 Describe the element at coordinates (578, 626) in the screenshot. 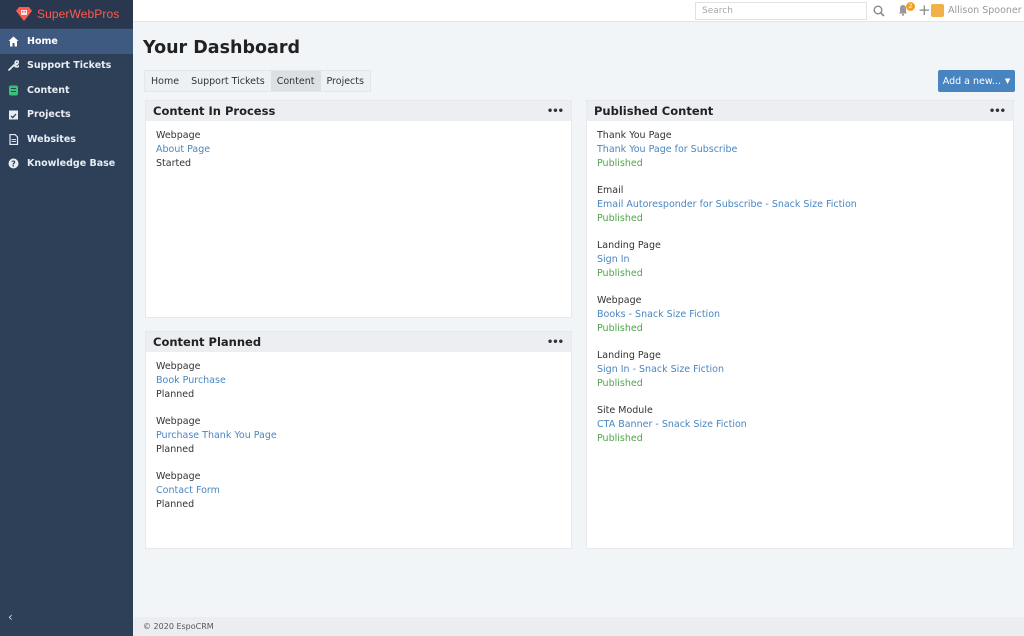

I see `footer: © 2020 EspoCRM` at that location.